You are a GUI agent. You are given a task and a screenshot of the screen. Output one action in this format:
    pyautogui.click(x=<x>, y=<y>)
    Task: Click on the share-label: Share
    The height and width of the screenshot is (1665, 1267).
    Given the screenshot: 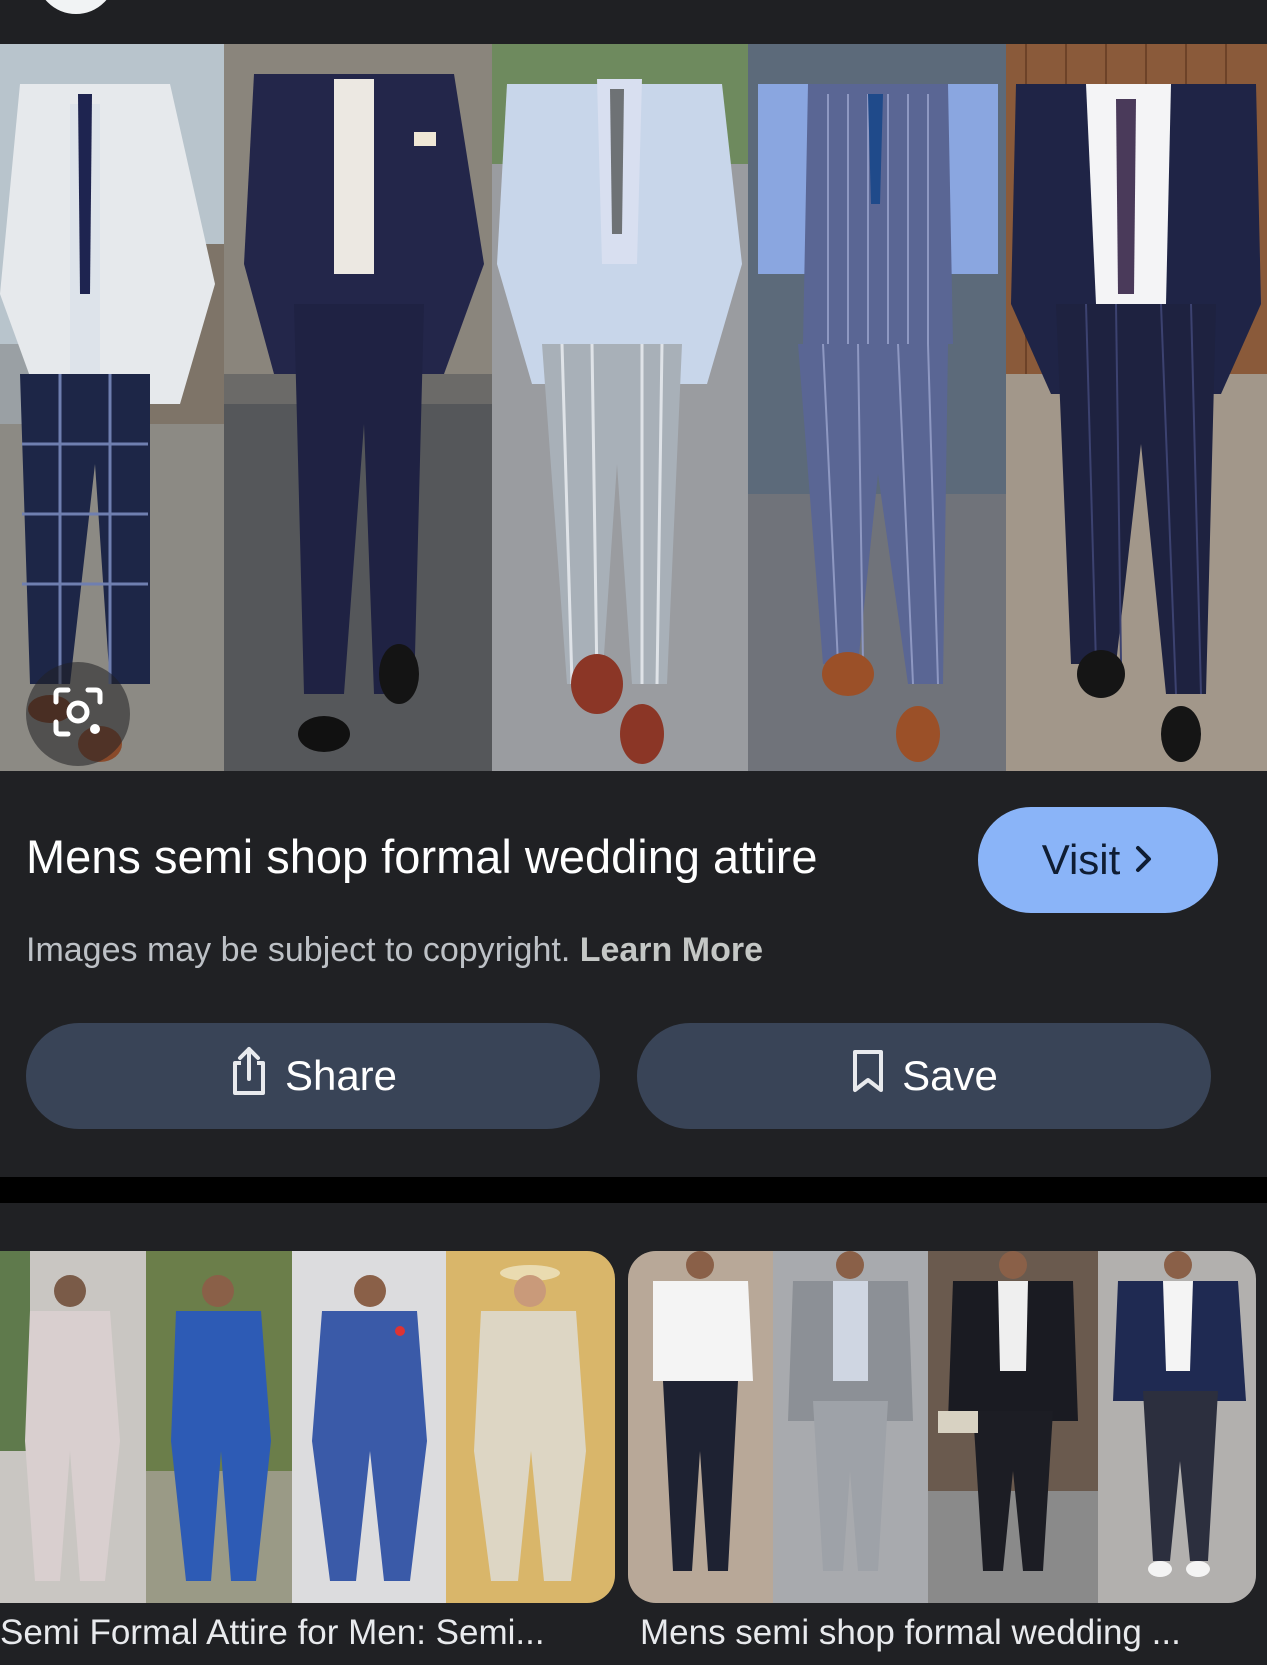 What is the action you would take?
    pyautogui.click(x=341, y=1075)
    